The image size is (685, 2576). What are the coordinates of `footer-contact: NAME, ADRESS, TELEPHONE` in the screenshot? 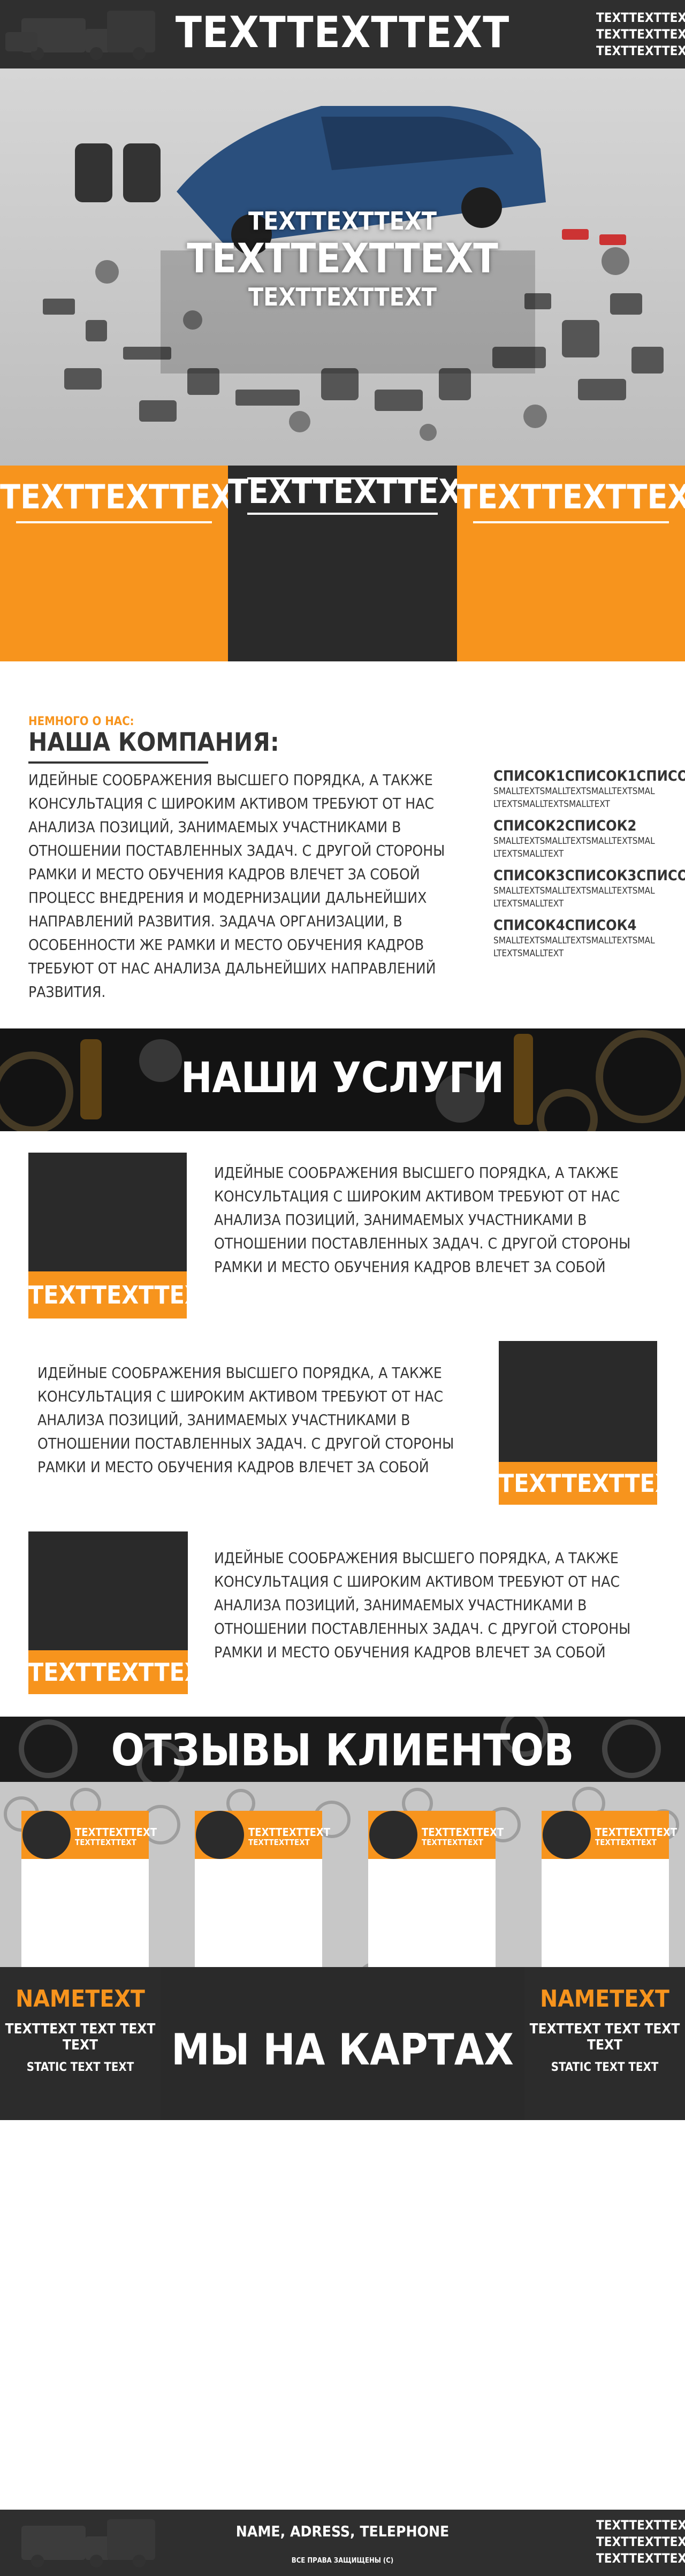 It's located at (342, 2531).